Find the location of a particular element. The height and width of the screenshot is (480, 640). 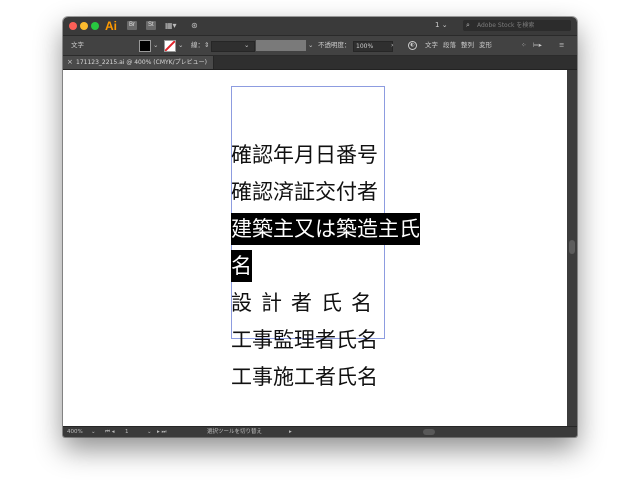

stroke-stepper-icon: ⇕ is located at coordinates (206, 45).